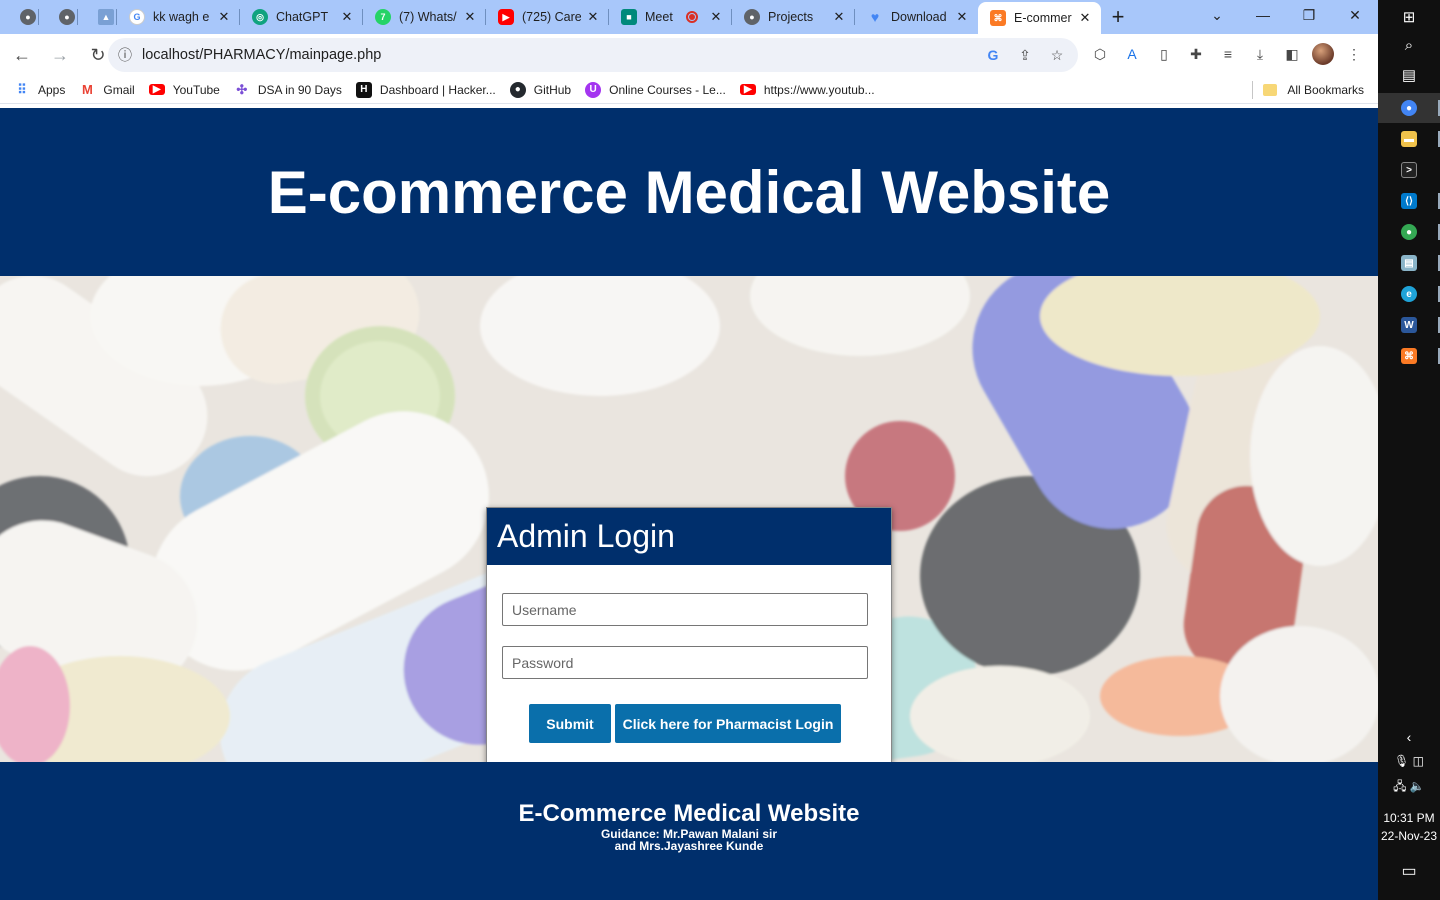  What do you see at coordinates (1409, 263) in the screenshot?
I see `taskbar-notepad: ▤` at bounding box center [1409, 263].